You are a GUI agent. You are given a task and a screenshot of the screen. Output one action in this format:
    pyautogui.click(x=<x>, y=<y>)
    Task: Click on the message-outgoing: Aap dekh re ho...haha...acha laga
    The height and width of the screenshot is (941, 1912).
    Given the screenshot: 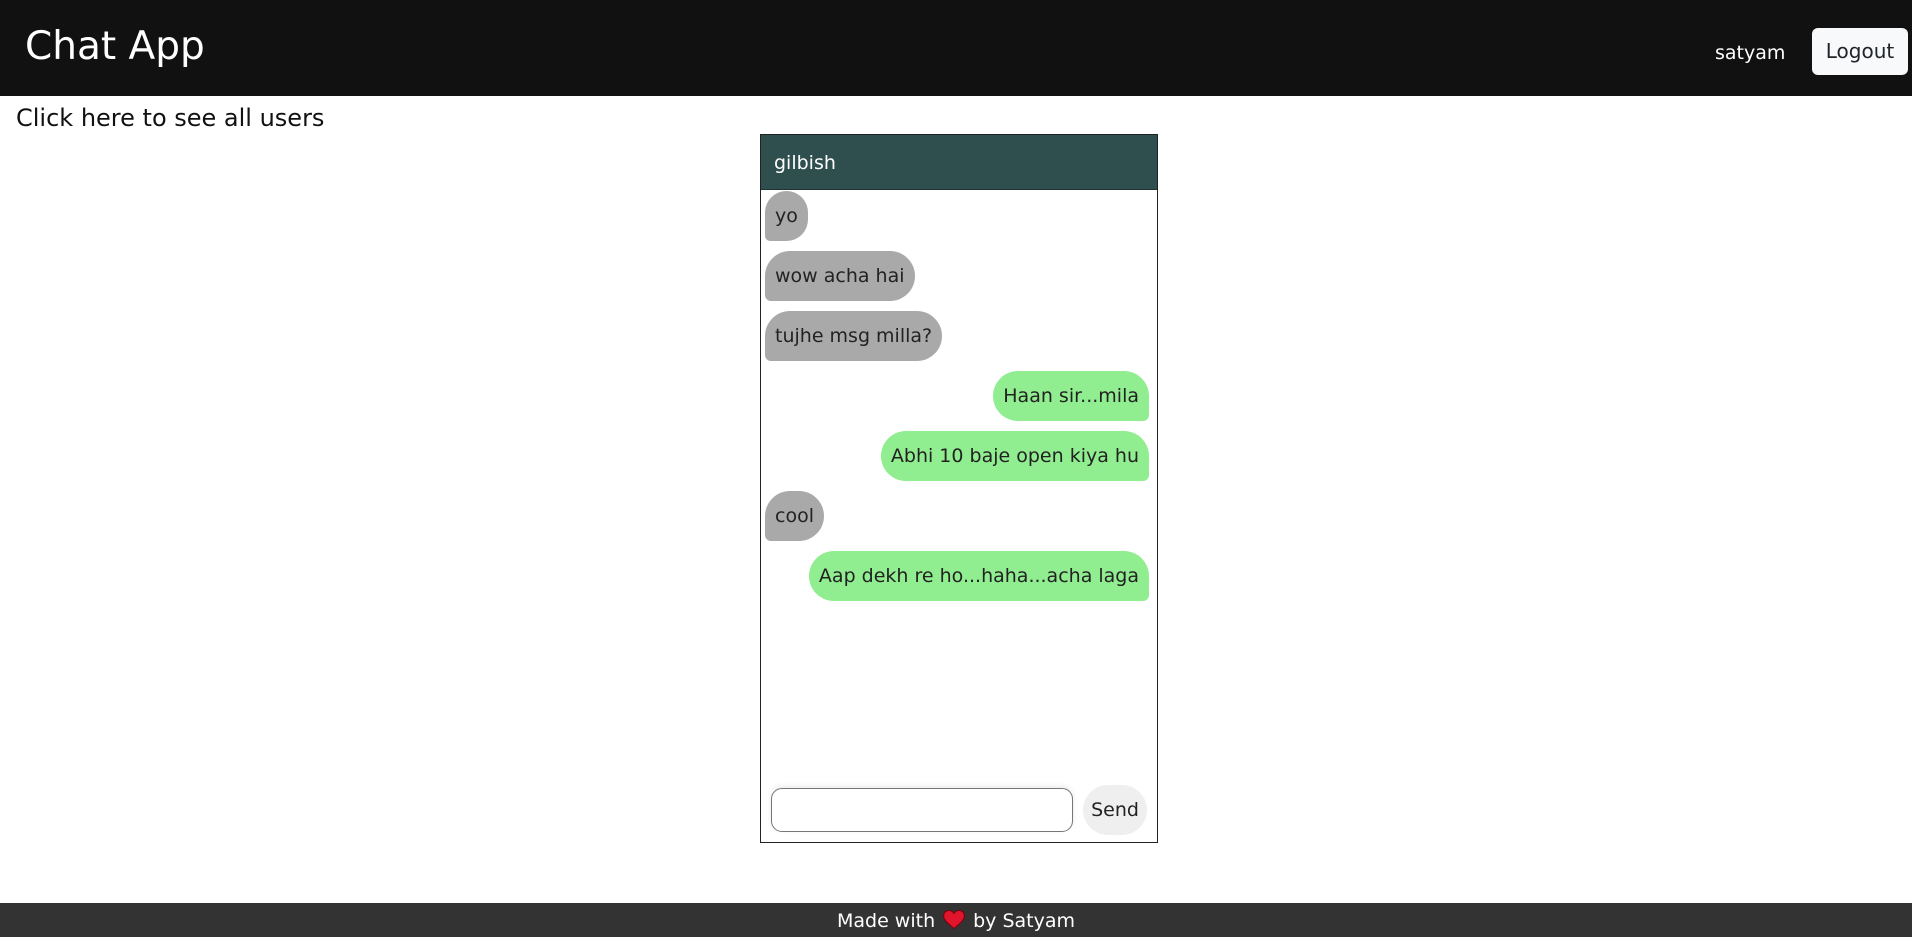 What is the action you would take?
    pyautogui.click(x=978, y=576)
    